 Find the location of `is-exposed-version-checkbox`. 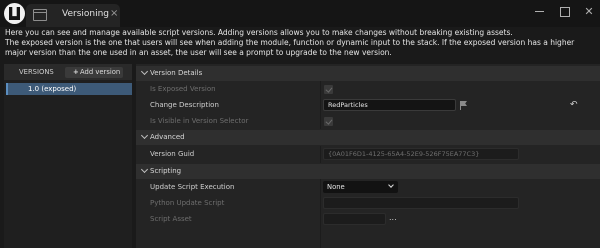

is-exposed-version-checkbox is located at coordinates (328, 89).